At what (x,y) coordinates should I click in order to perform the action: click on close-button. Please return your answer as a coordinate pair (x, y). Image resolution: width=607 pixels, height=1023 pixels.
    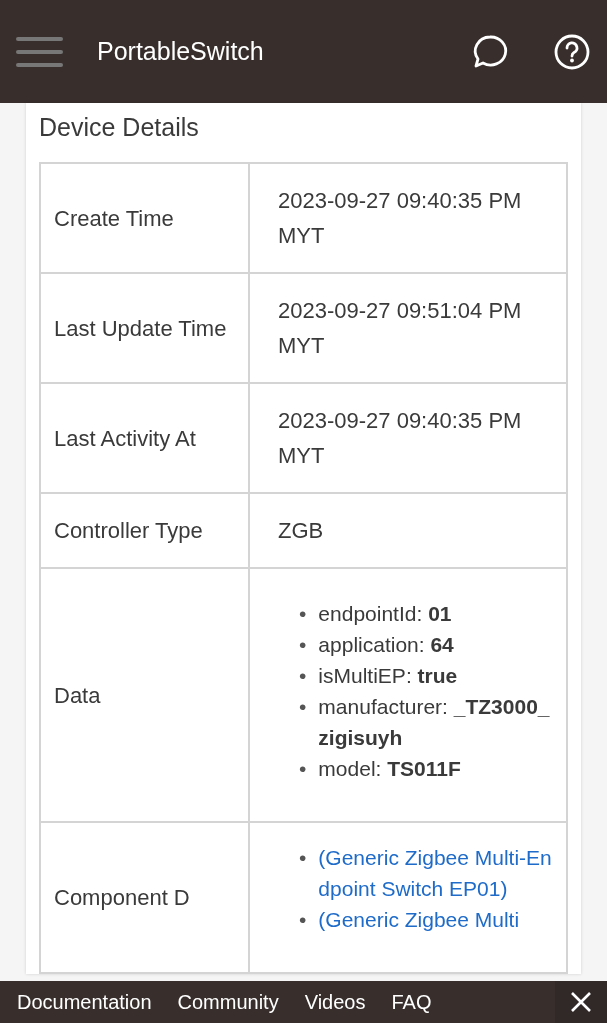
    Looking at the image, I should click on (581, 1002).